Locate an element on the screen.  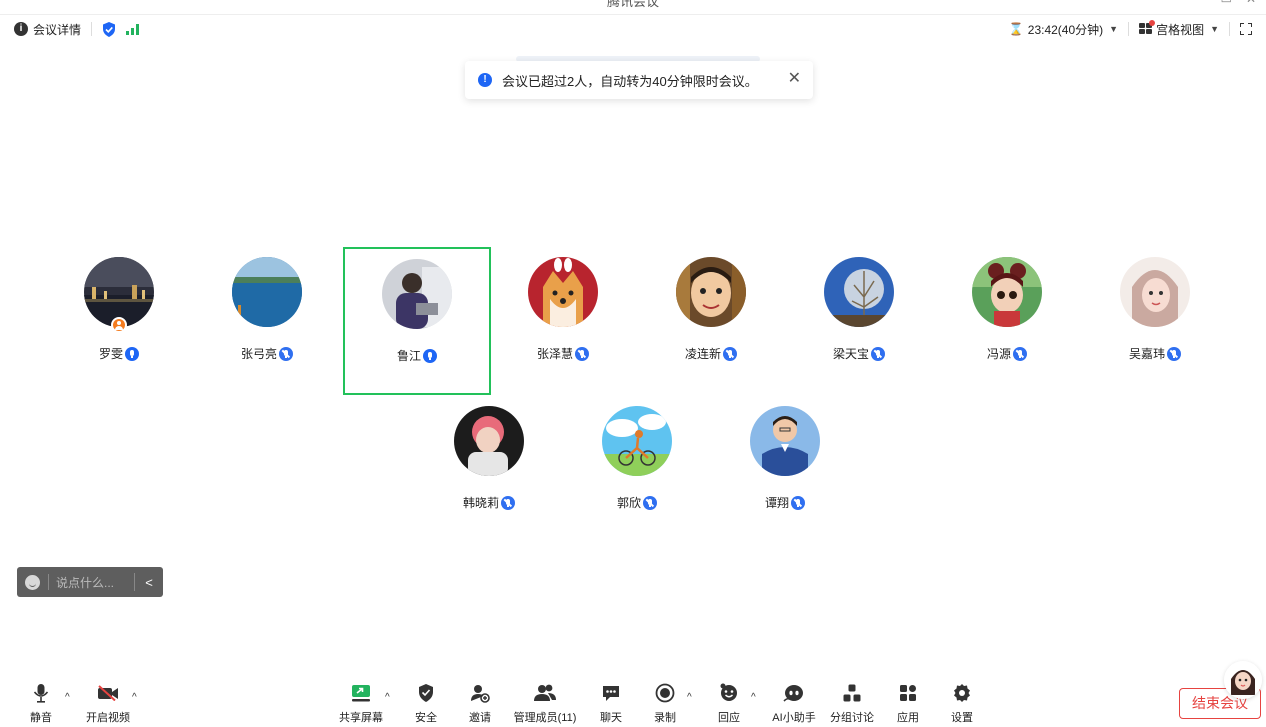
participant-tile: 凌连新 is located at coordinates (711, 321).